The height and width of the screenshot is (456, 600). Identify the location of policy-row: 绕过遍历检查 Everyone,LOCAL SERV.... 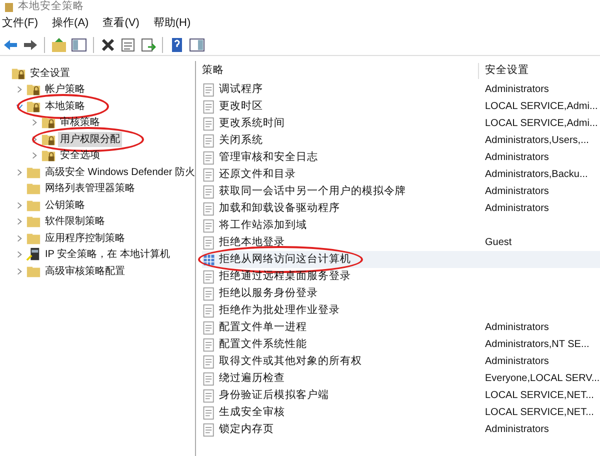
(401, 378).